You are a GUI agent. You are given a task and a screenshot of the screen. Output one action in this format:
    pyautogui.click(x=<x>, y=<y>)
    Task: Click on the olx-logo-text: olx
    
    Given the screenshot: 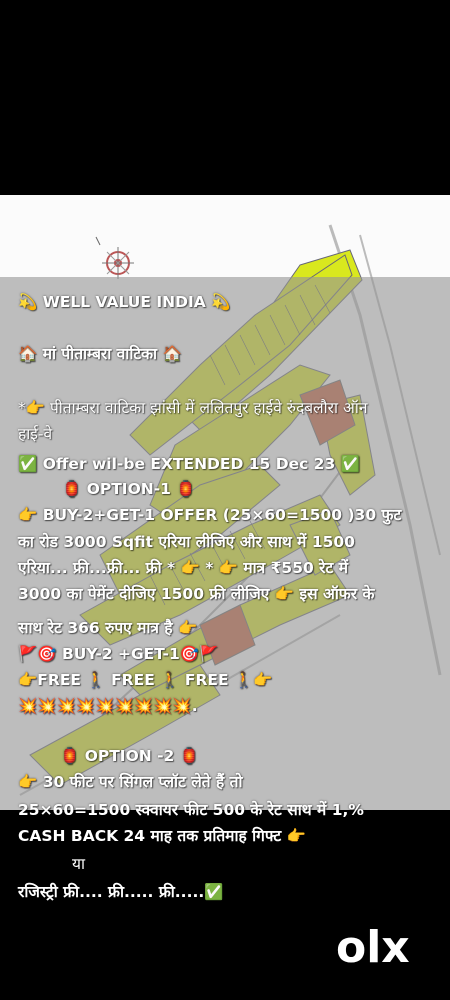 What is the action you would take?
    pyautogui.click(x=373, y=947)
    